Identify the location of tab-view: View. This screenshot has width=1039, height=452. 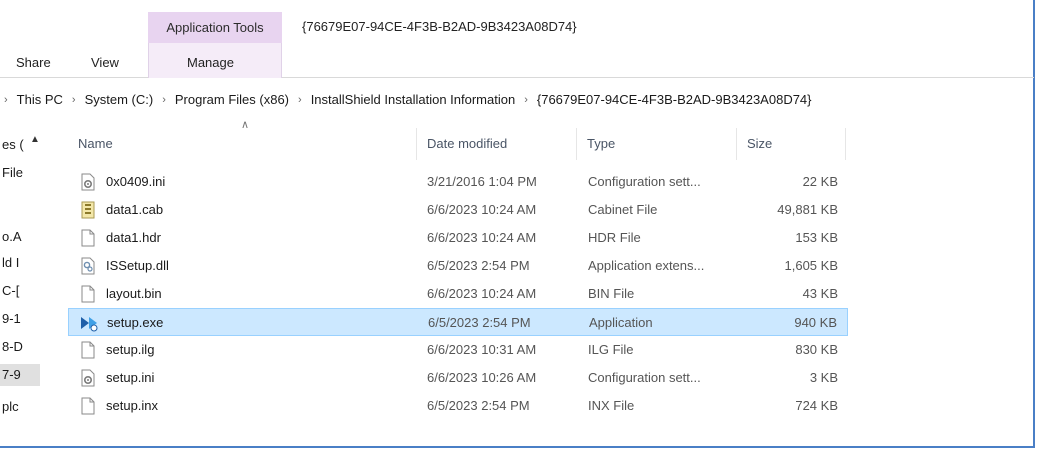
(105, 62).